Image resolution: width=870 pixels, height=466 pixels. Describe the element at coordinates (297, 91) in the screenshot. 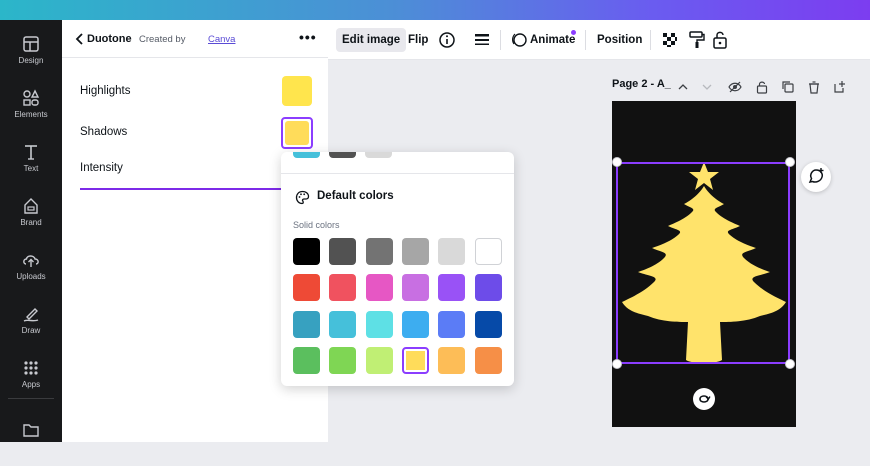

I see `highlights-color-swatch` at that location.